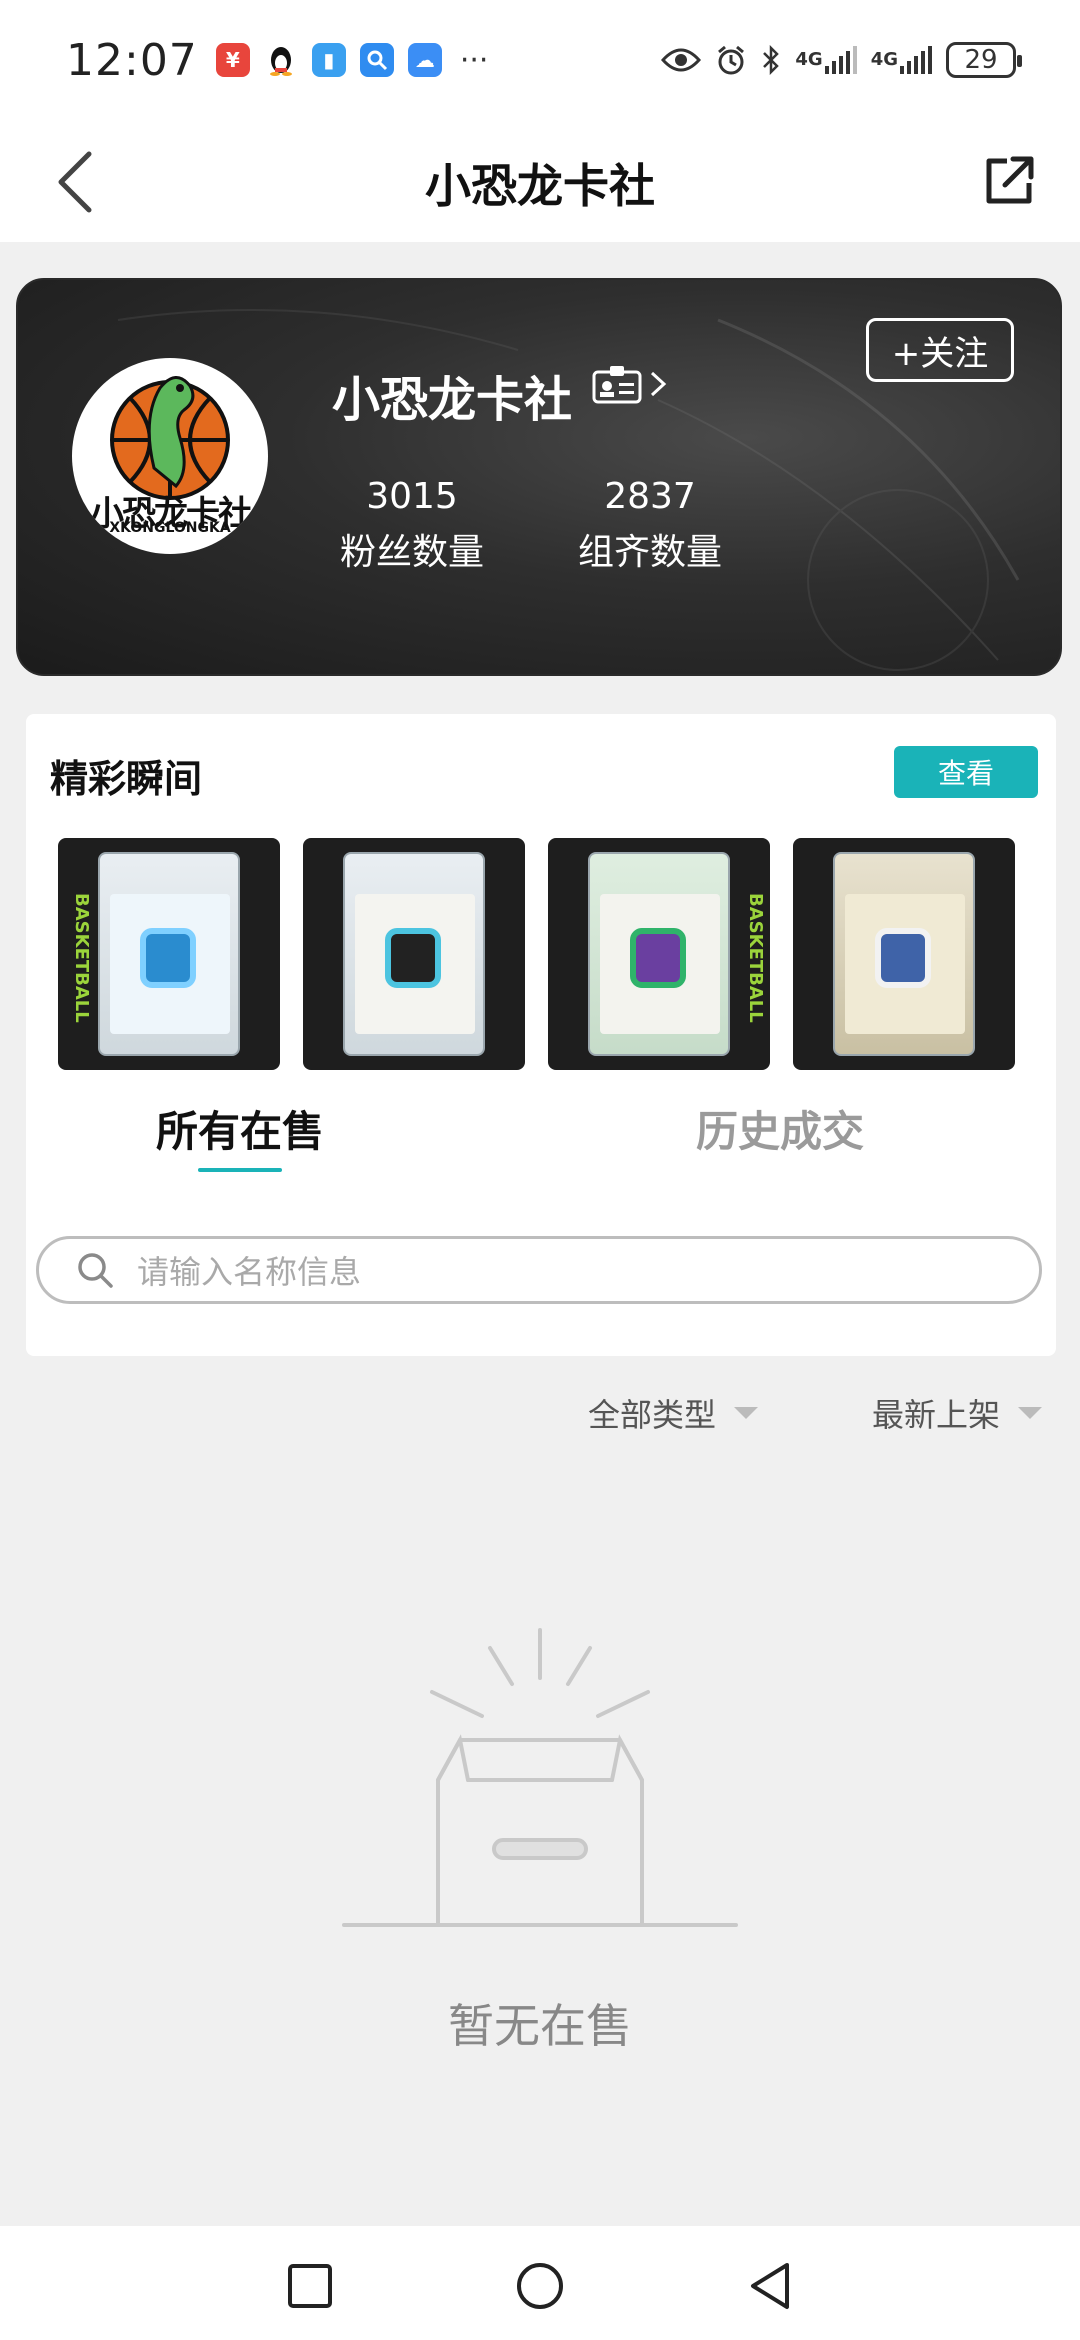  I want to click on system-status: 4G 4G 29, so click(841, 60).